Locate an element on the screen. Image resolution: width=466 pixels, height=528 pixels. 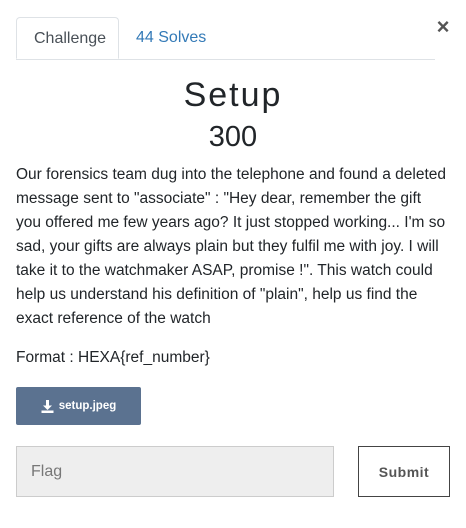
flag-format: Format : HEXA{ref_number} is located at coordinates (113, 357).